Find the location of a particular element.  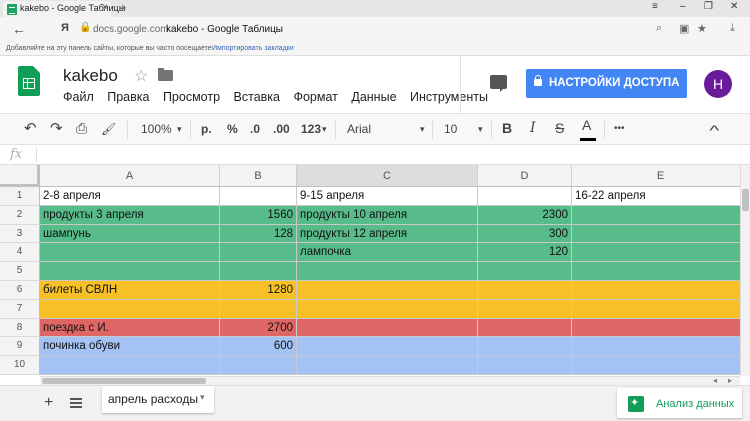

cell-c6 is located at coordinates (387, 290).